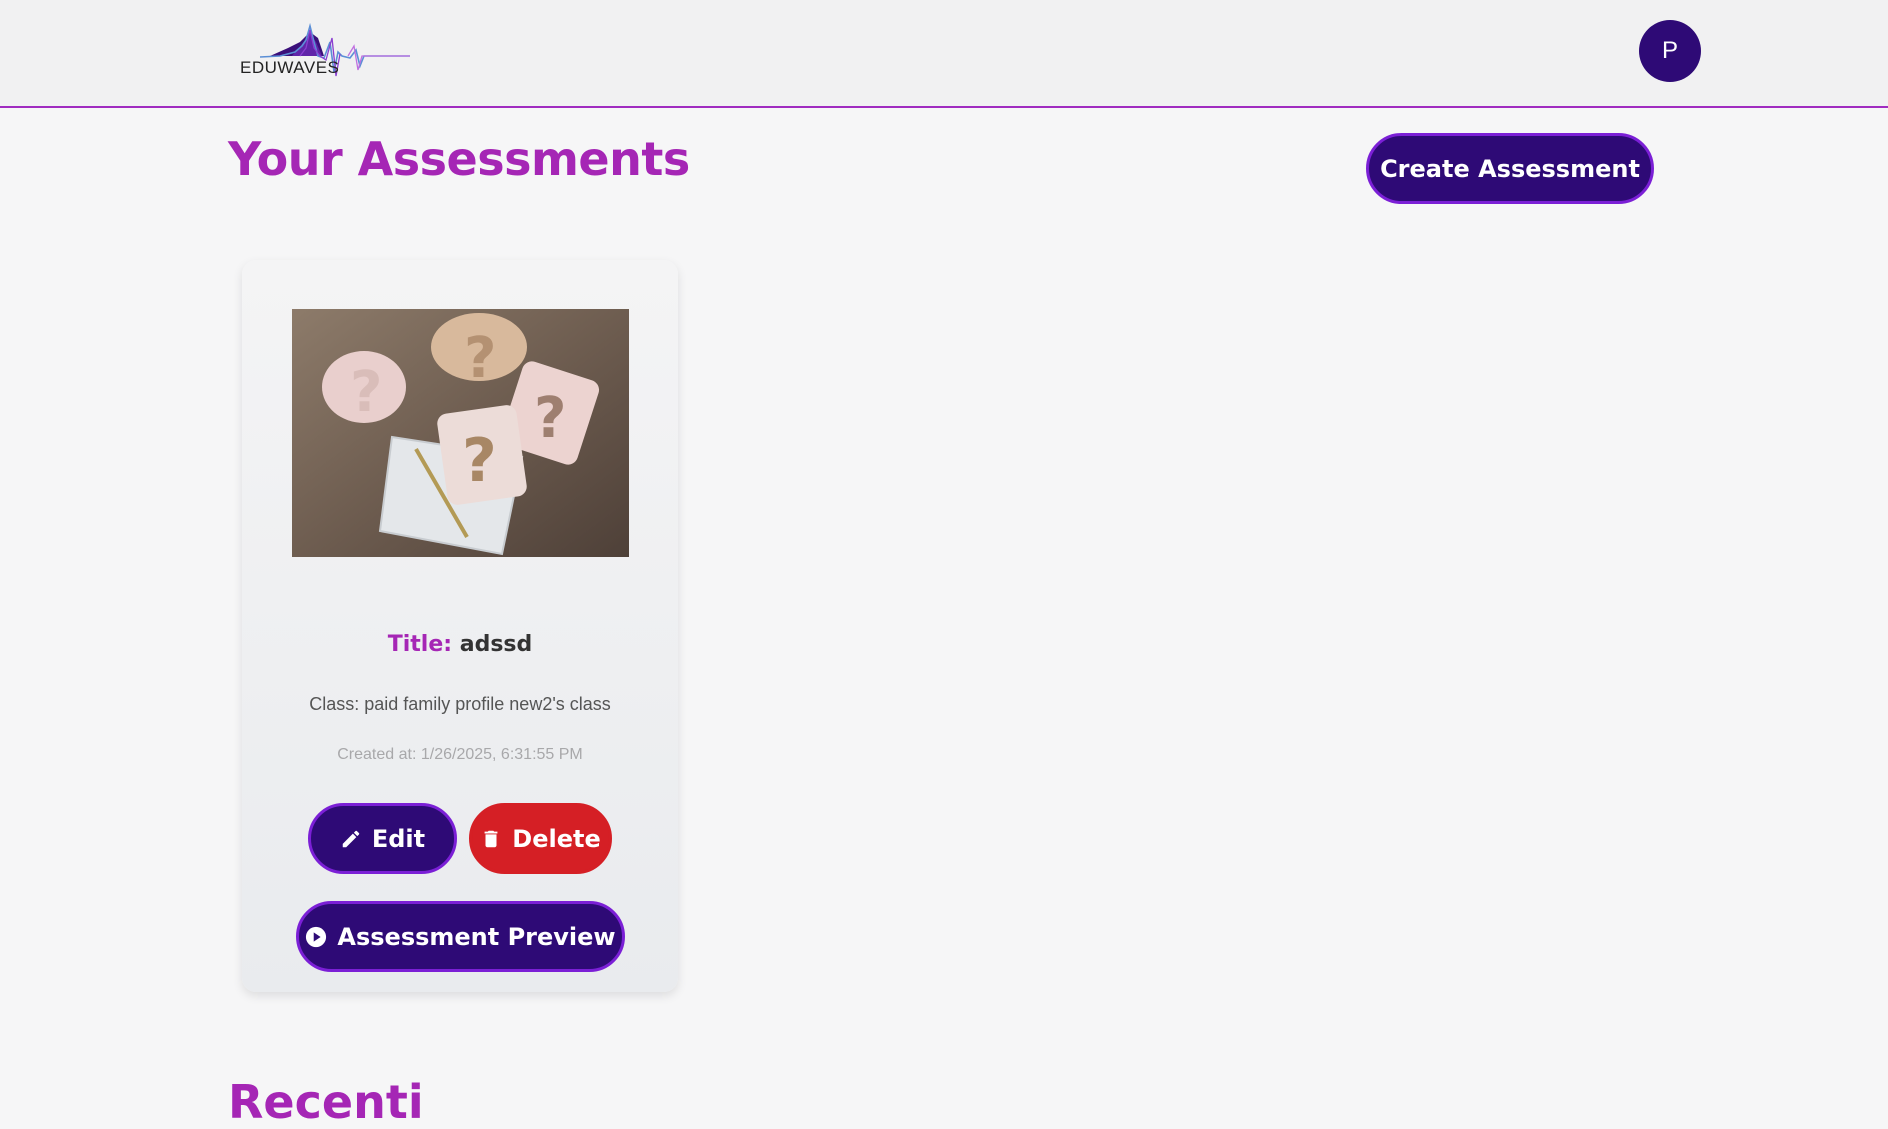 The width and height of the screenshot is (1888, 1129). I want to click on assessment-preview-button: Assessment Preview, so click(460, 936).